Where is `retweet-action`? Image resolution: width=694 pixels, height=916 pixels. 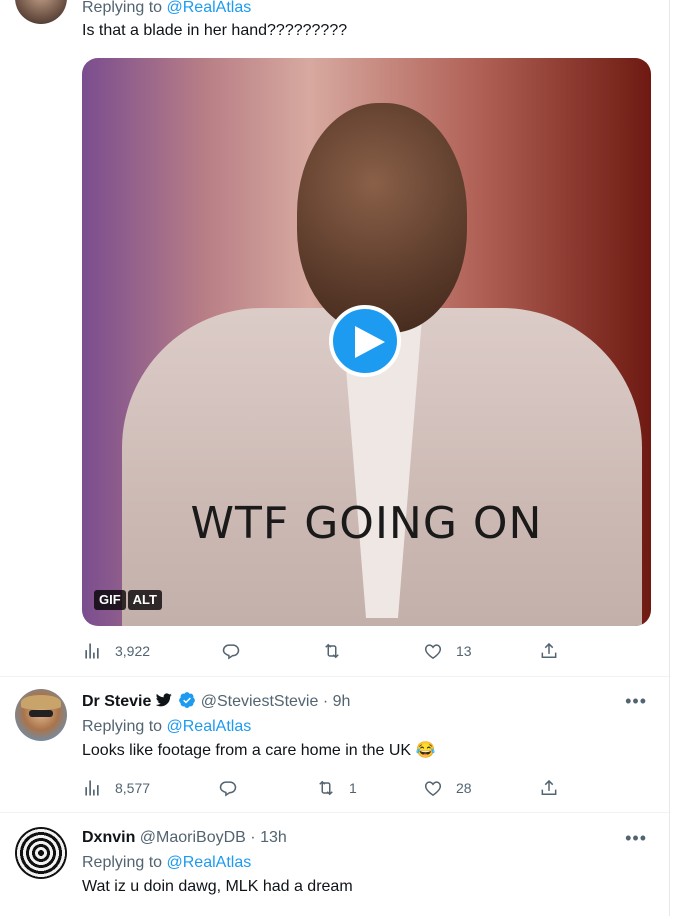 retweet-action is located at coordinates (338, 651).